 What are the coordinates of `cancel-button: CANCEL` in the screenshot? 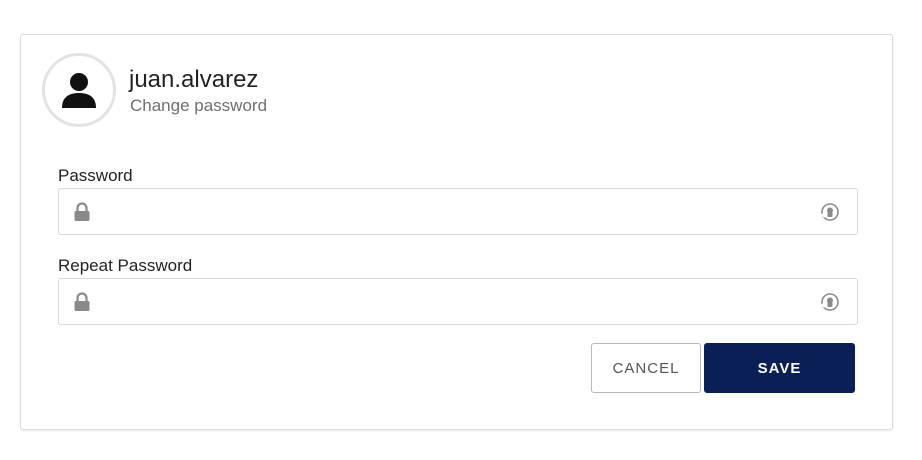 It's located at (646, 368).